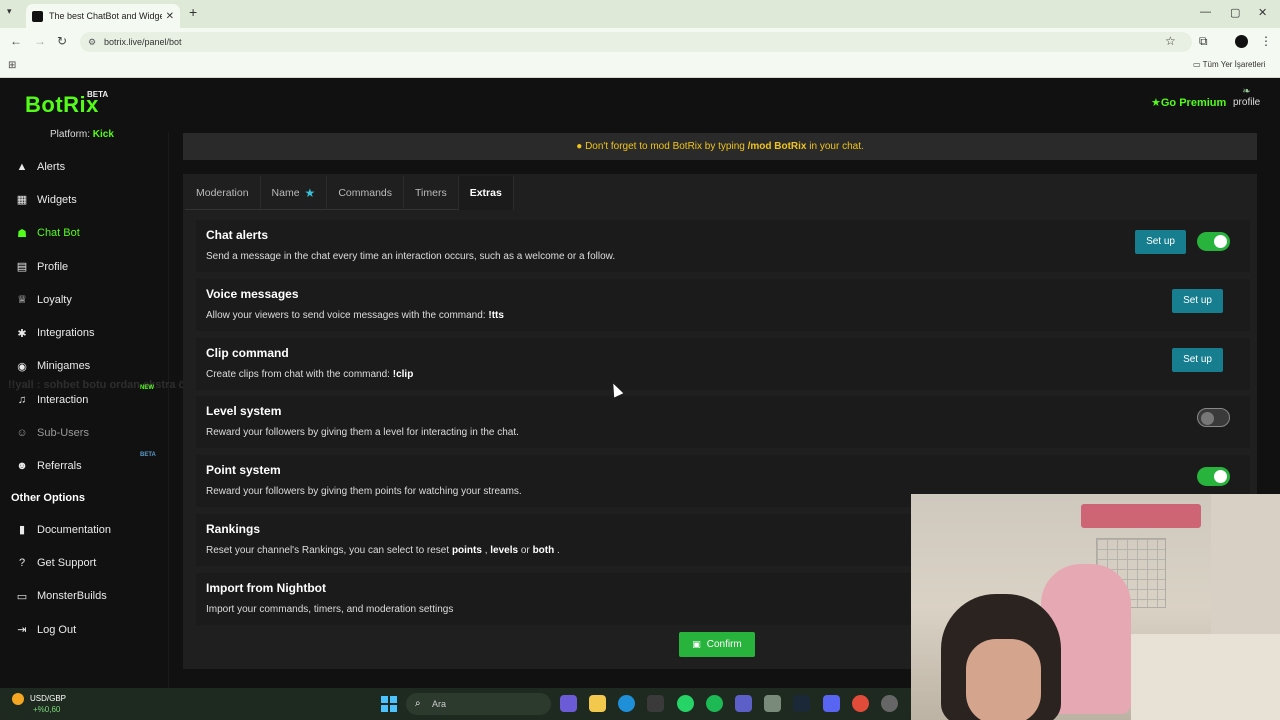 The width and height of the screenshot is (1280, 720). I want to click on chat-alerts-setup-button: Set up, so click(1160, 242).